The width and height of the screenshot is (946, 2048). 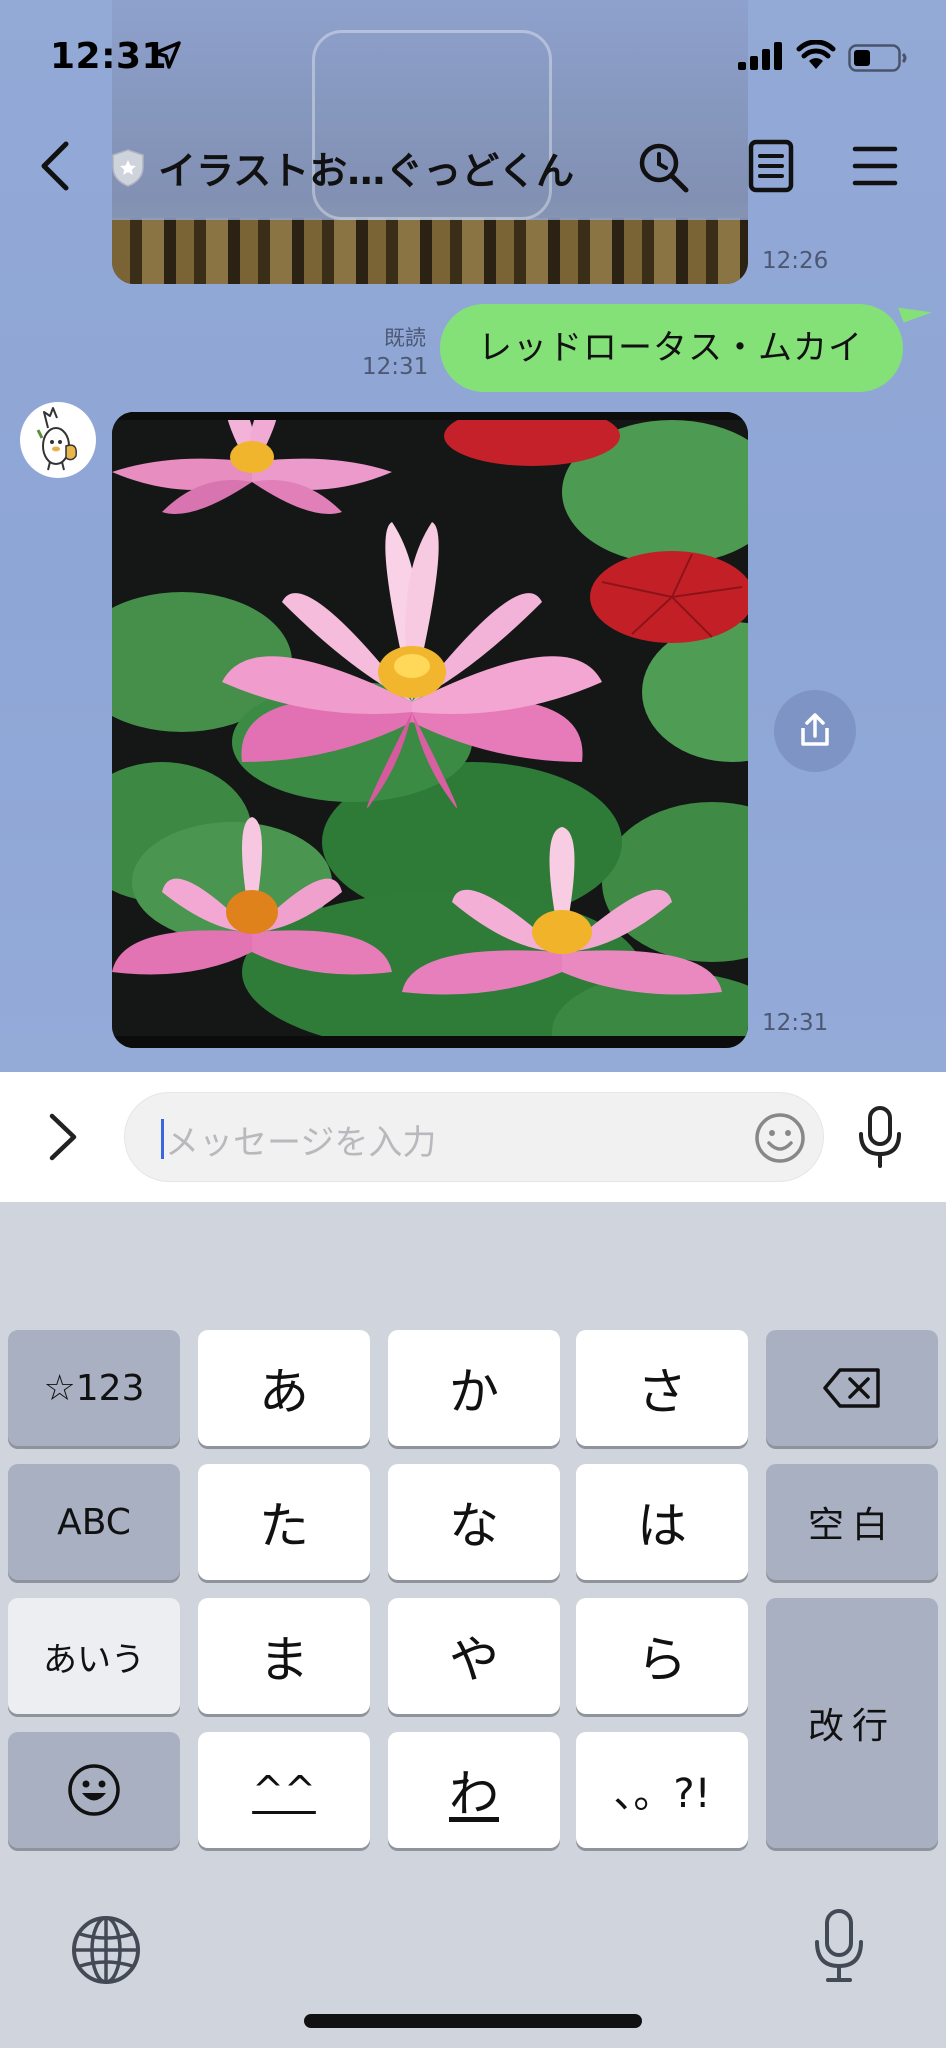 I want to click on key-ta: た, so click(x=284, y=1522).